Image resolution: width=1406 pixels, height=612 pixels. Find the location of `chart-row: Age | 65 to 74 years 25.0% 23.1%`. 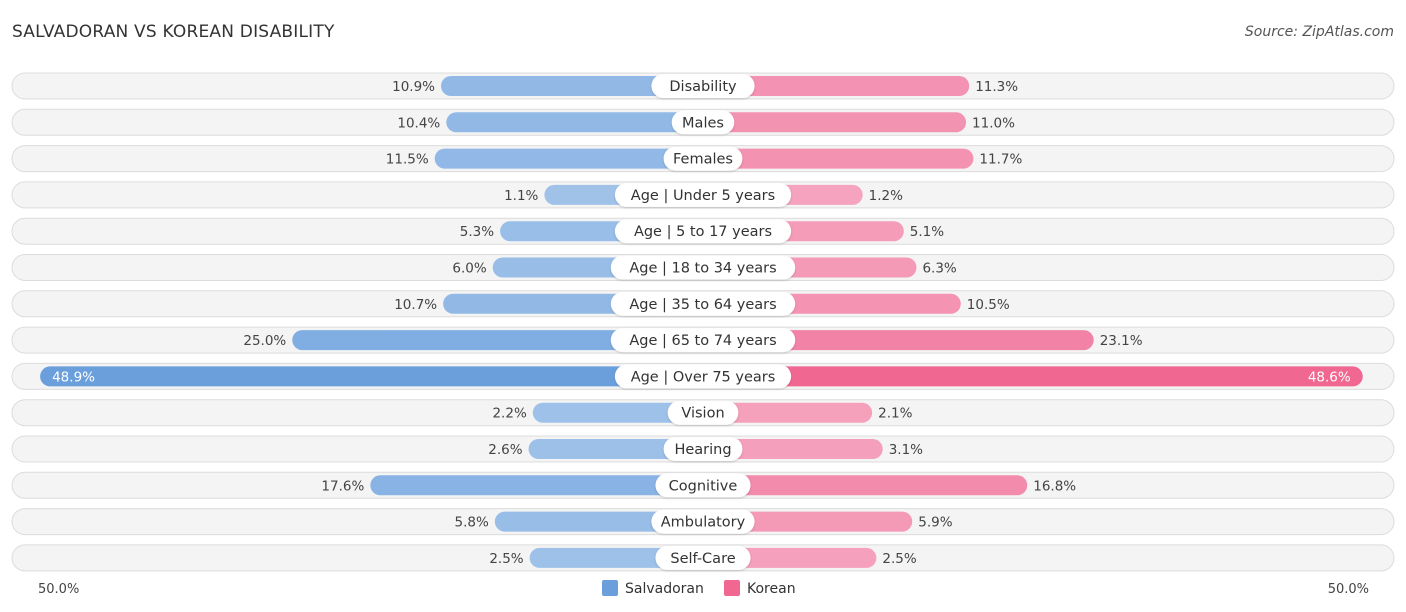

chart-row: Age | 65 to 74 years 25.0% 23.1% is located at coordinates (703, 340).